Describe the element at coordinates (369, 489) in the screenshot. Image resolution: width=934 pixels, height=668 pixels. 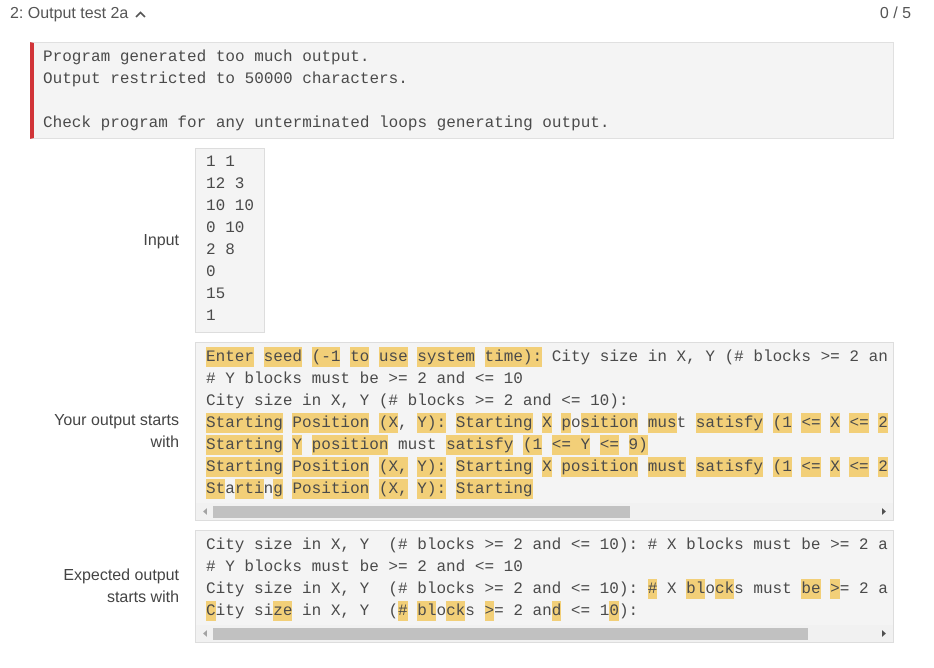
I see `output-line: Starting Position (X, Y): Starting` at that location.